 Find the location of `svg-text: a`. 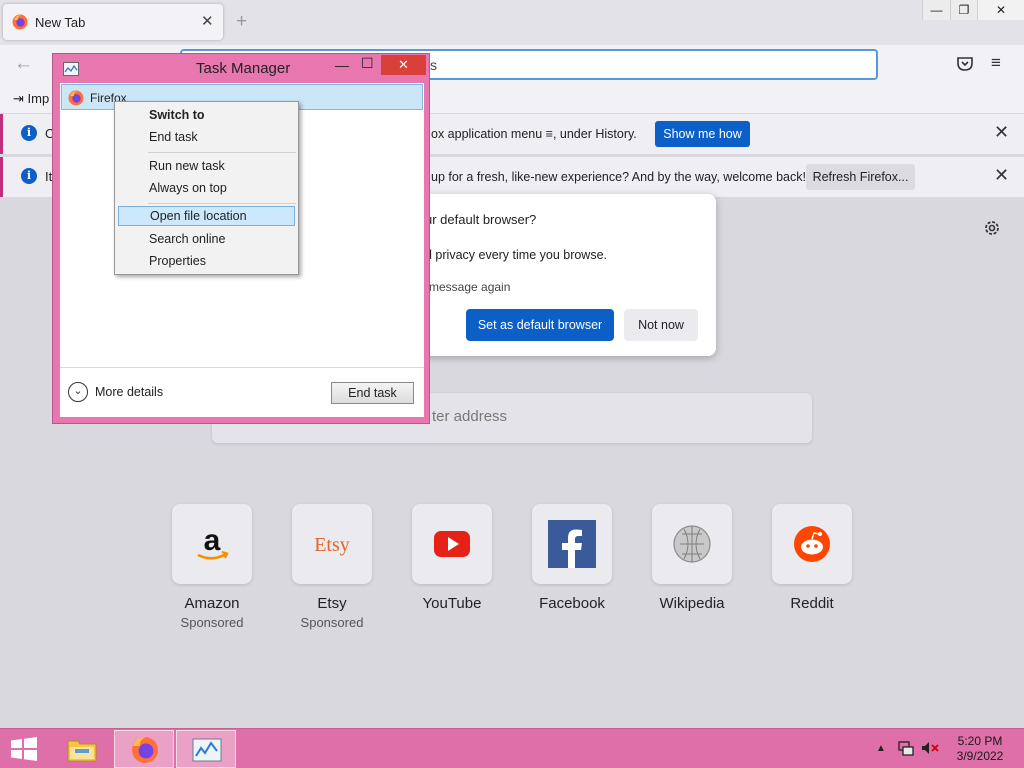

svg-text: a is located at coordinates (212, 540).